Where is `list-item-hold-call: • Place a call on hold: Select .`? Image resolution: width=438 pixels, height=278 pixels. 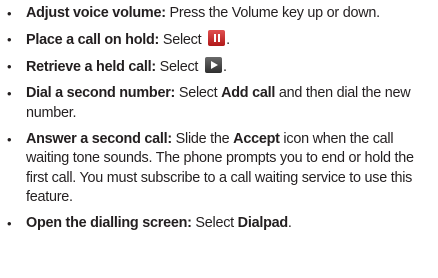 list-item-hold-call: • Place a call on hold: Select . is located at coordinates (219, 40).